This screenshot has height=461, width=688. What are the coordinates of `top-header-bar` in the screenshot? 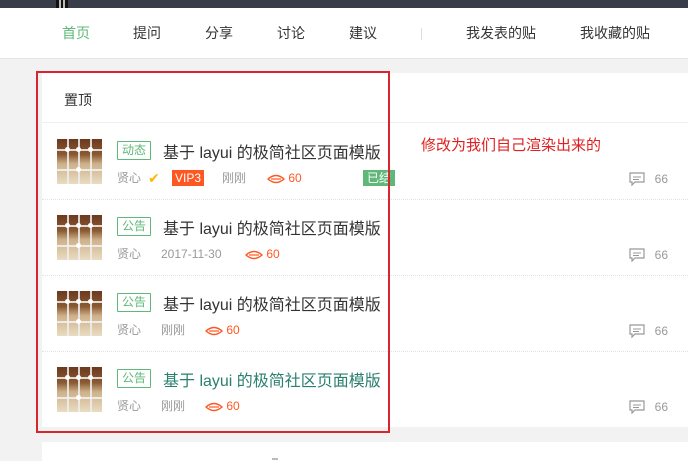 It's located at (344, 4).